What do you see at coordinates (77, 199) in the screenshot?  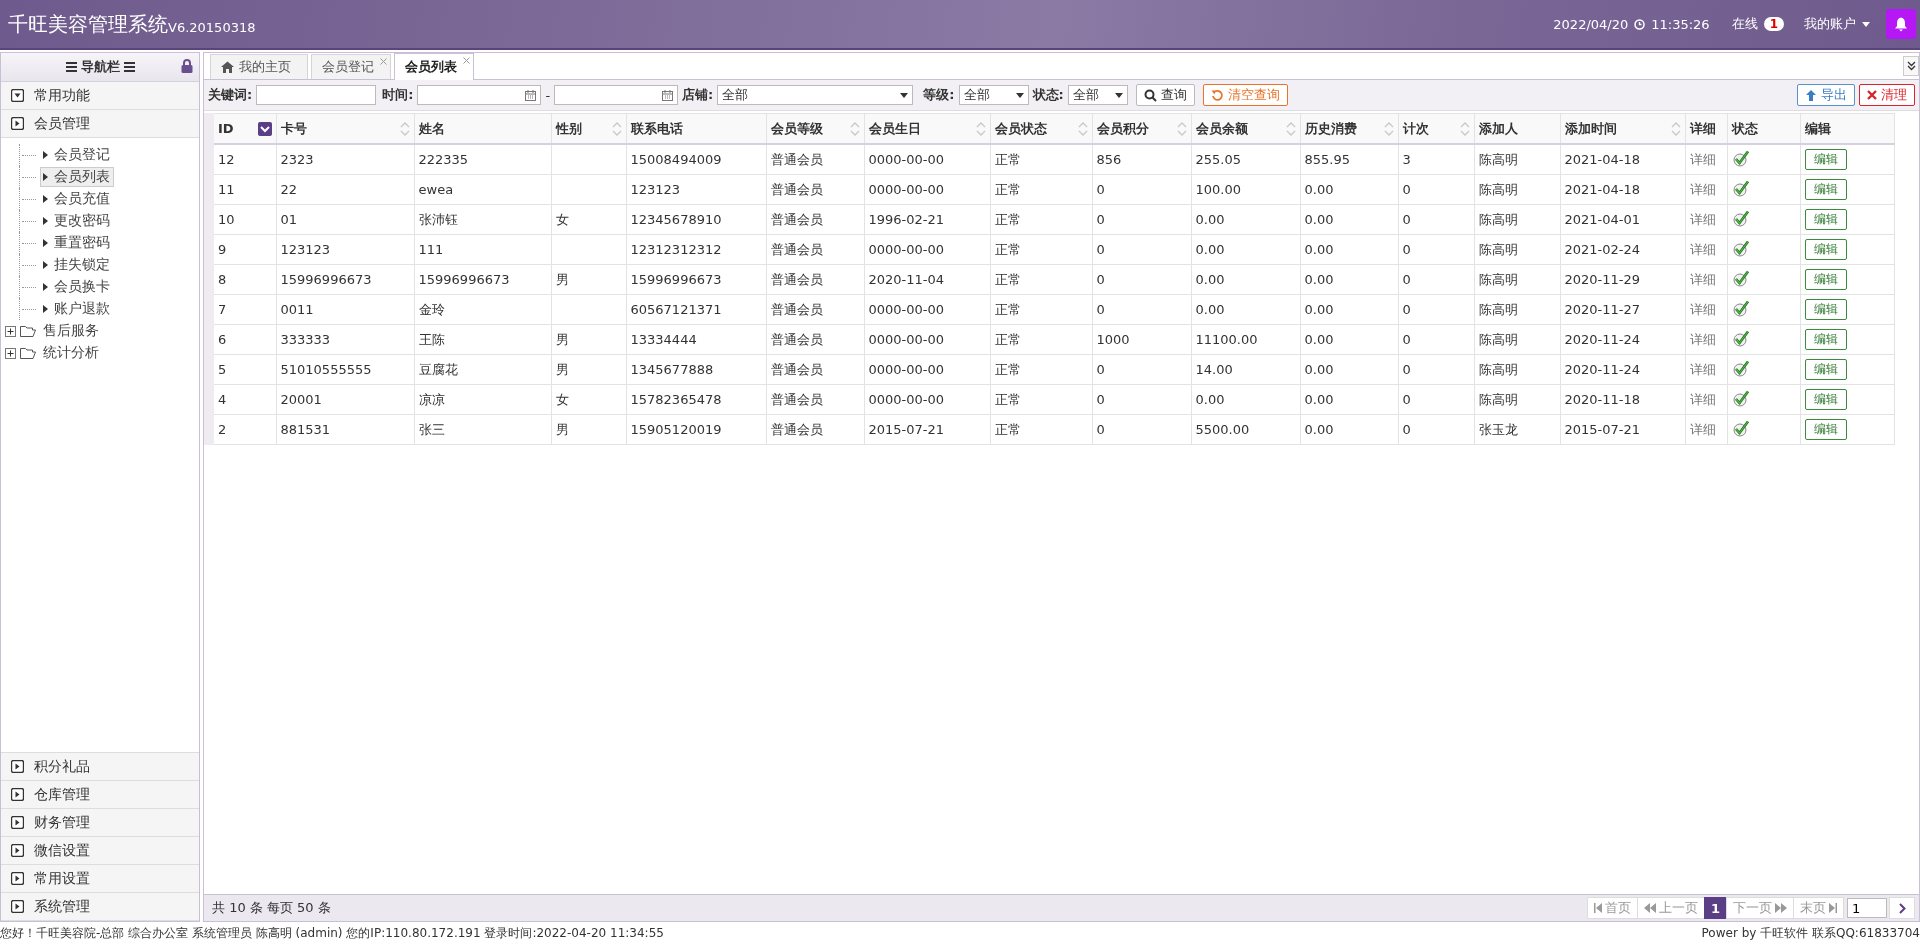 I see `tree-item: 会员充值` at bounding box center [77, 199].